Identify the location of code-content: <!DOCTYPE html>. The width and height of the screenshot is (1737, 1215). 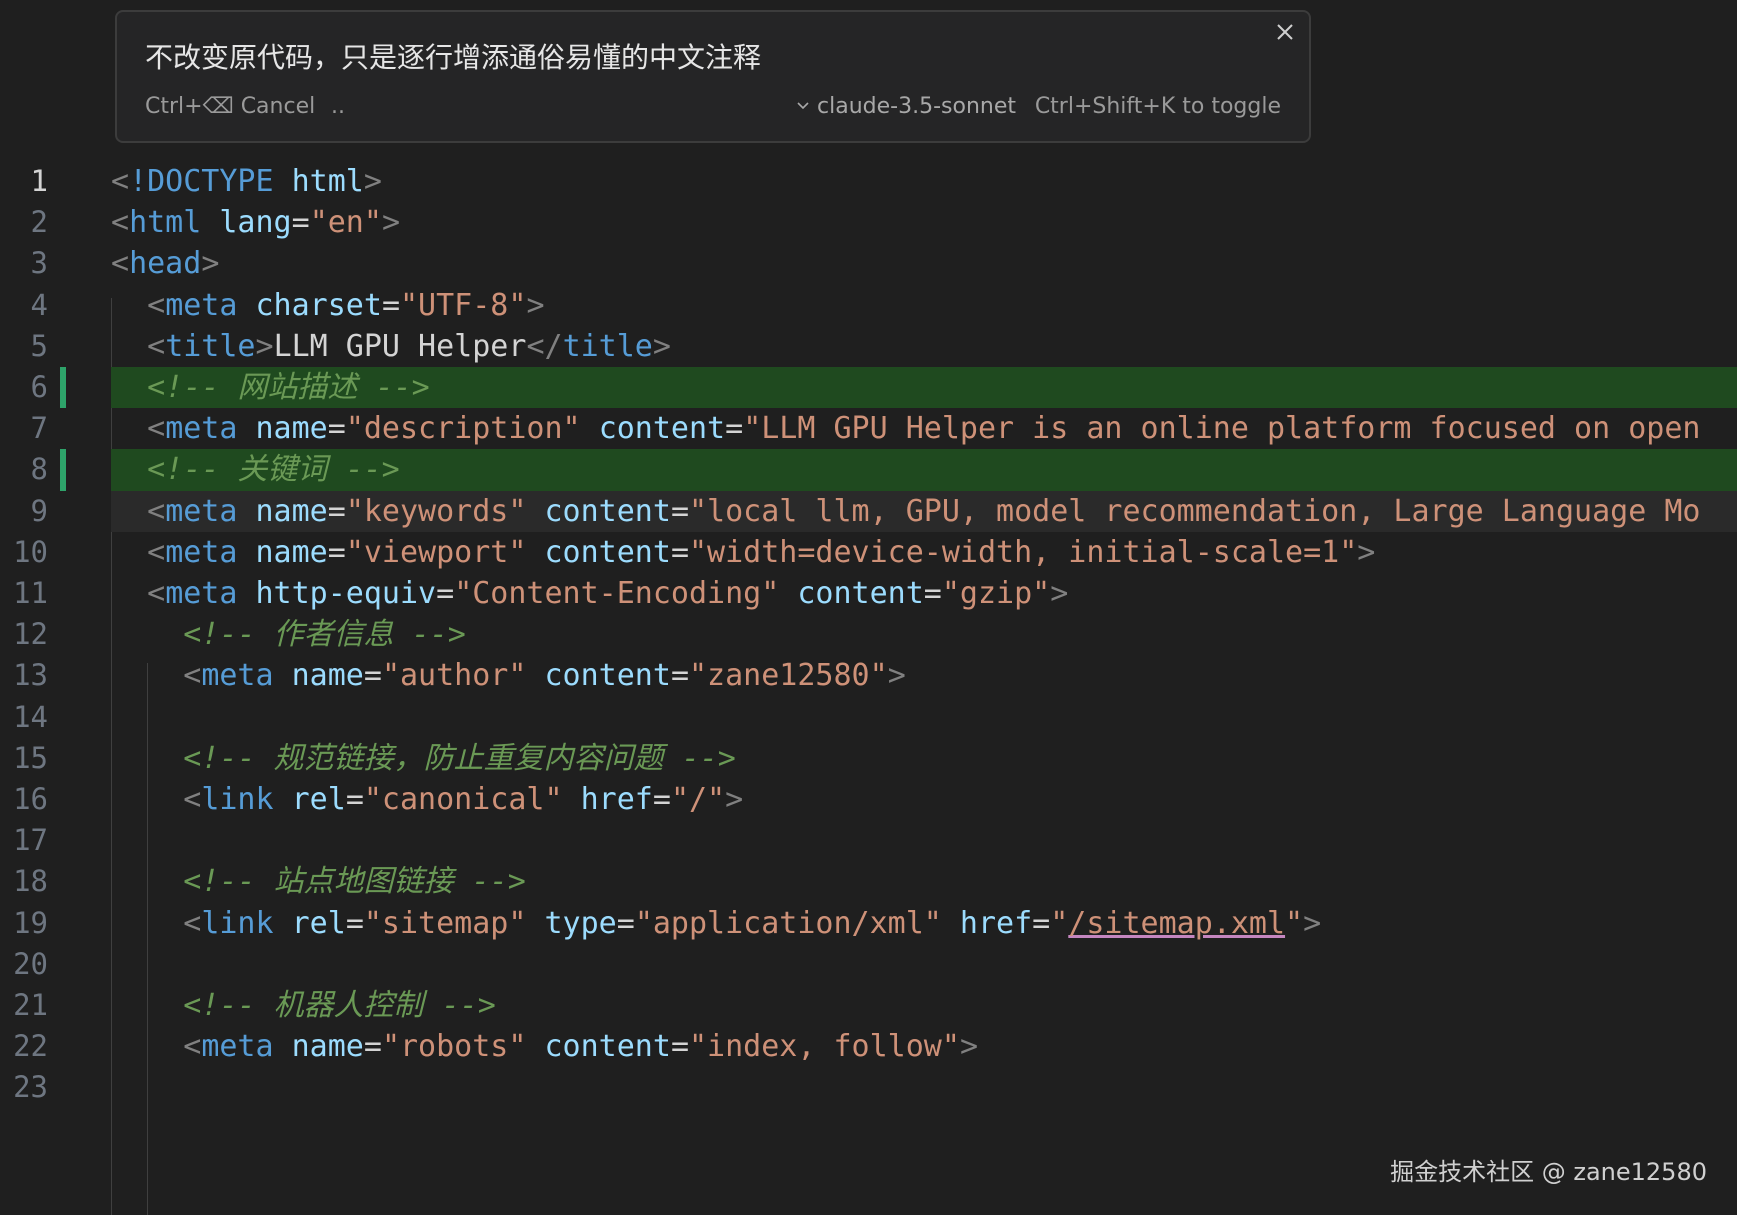
(246, 181).